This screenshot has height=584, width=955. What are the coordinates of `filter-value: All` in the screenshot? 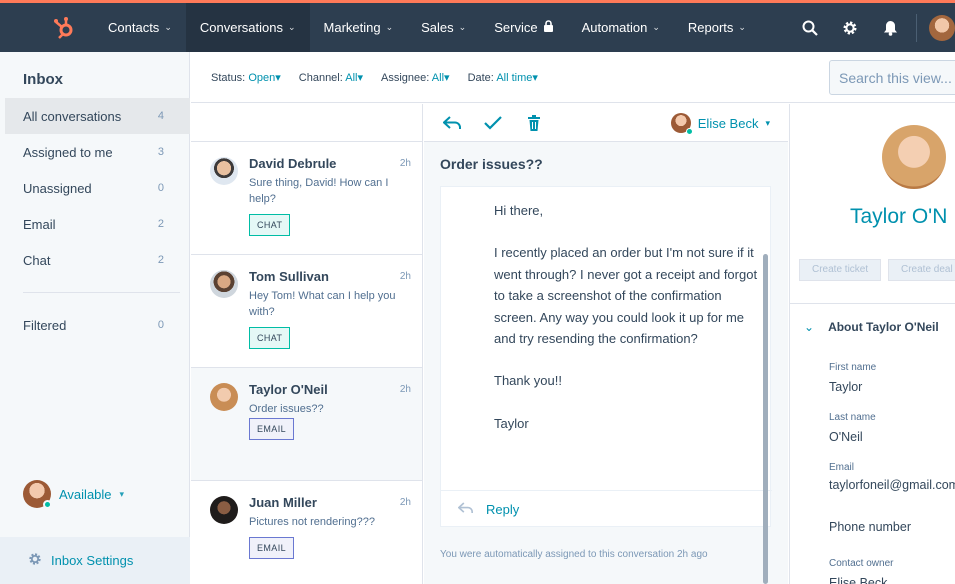 It's located at (438, 77).